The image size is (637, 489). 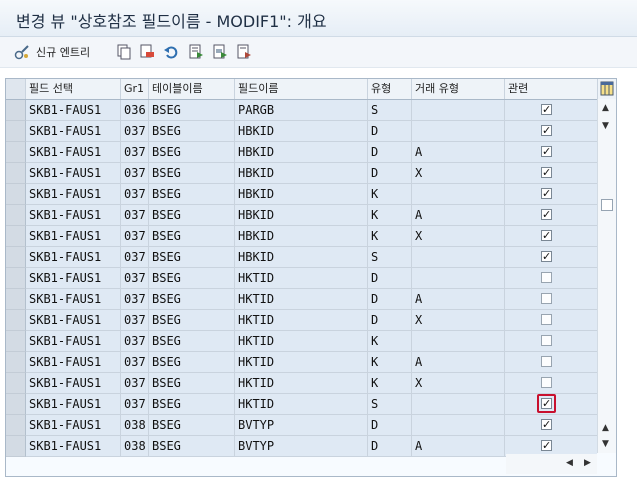 What do you see at coordinates (606, 89) in the screenshot?
I see `column-settings-button` at bounding box center [606, 89].